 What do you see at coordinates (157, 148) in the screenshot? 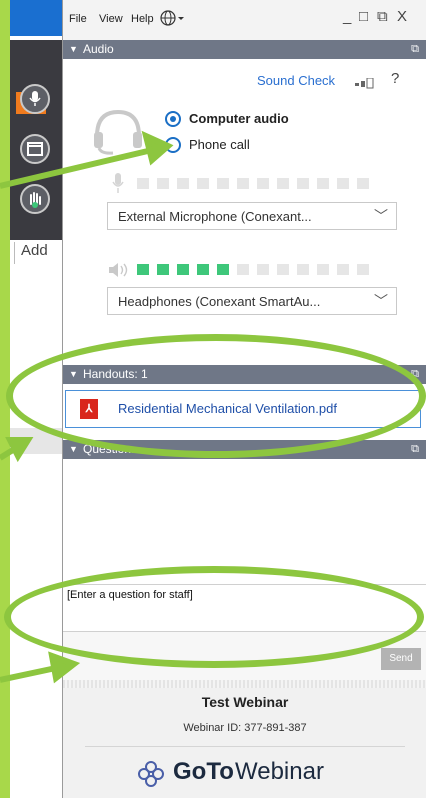
I see `arrow-head-phone-call` at bounding box center [157, 148].